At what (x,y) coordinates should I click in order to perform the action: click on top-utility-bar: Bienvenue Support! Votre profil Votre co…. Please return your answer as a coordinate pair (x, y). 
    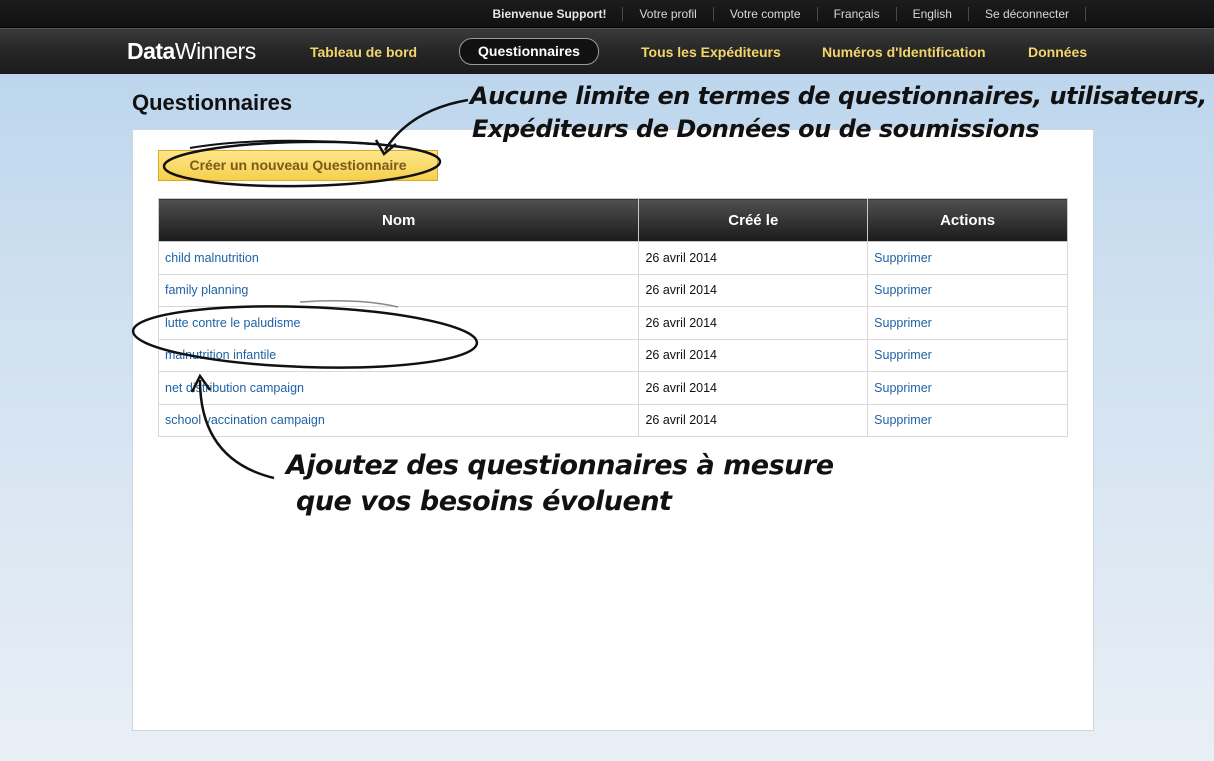
    Looking at the image, I should click on (607, 14).